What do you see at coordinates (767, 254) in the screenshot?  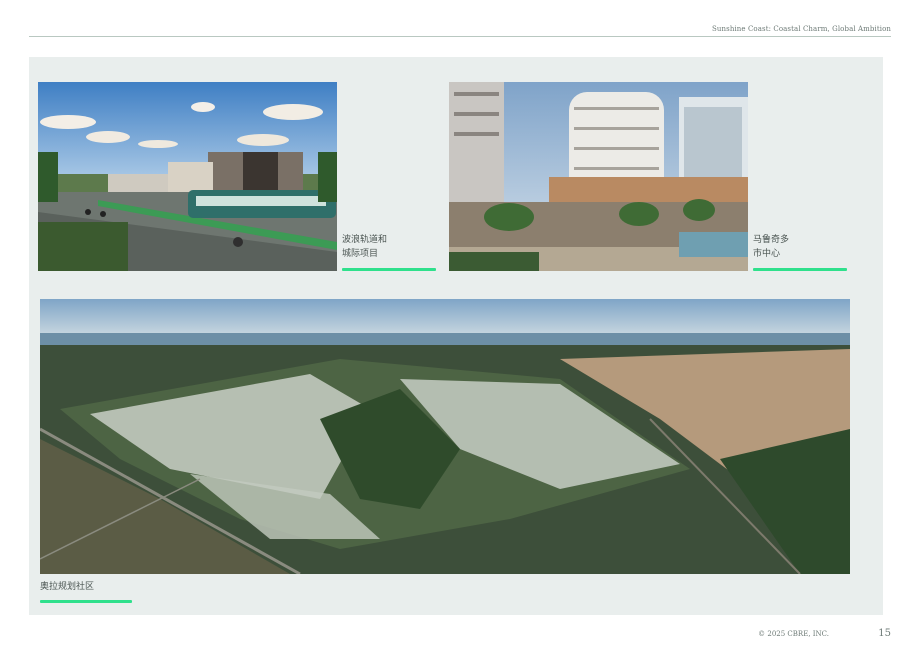 I see `caption-line: 市中心` at bounding box center [767, 254].